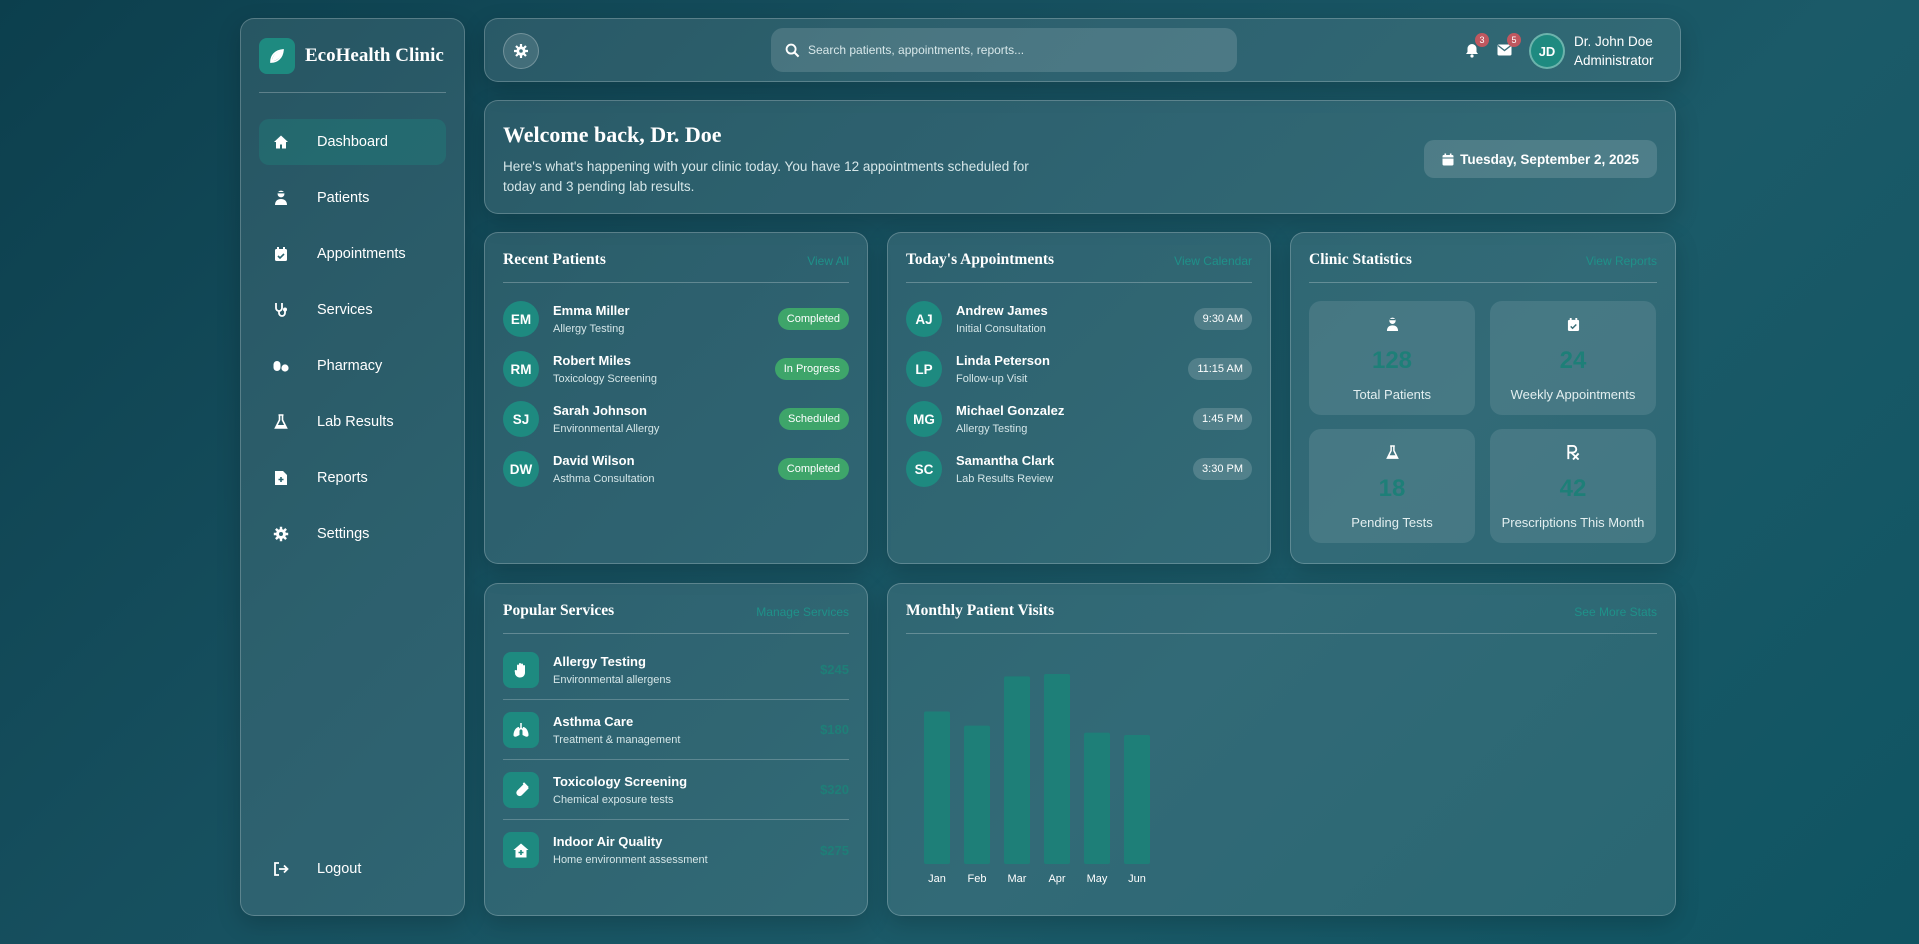 The width and height of the screenshot is (1919, 944). Describe the element at coordinates (1137, 799) in the screenshot. I see `bar-jun` at that location.